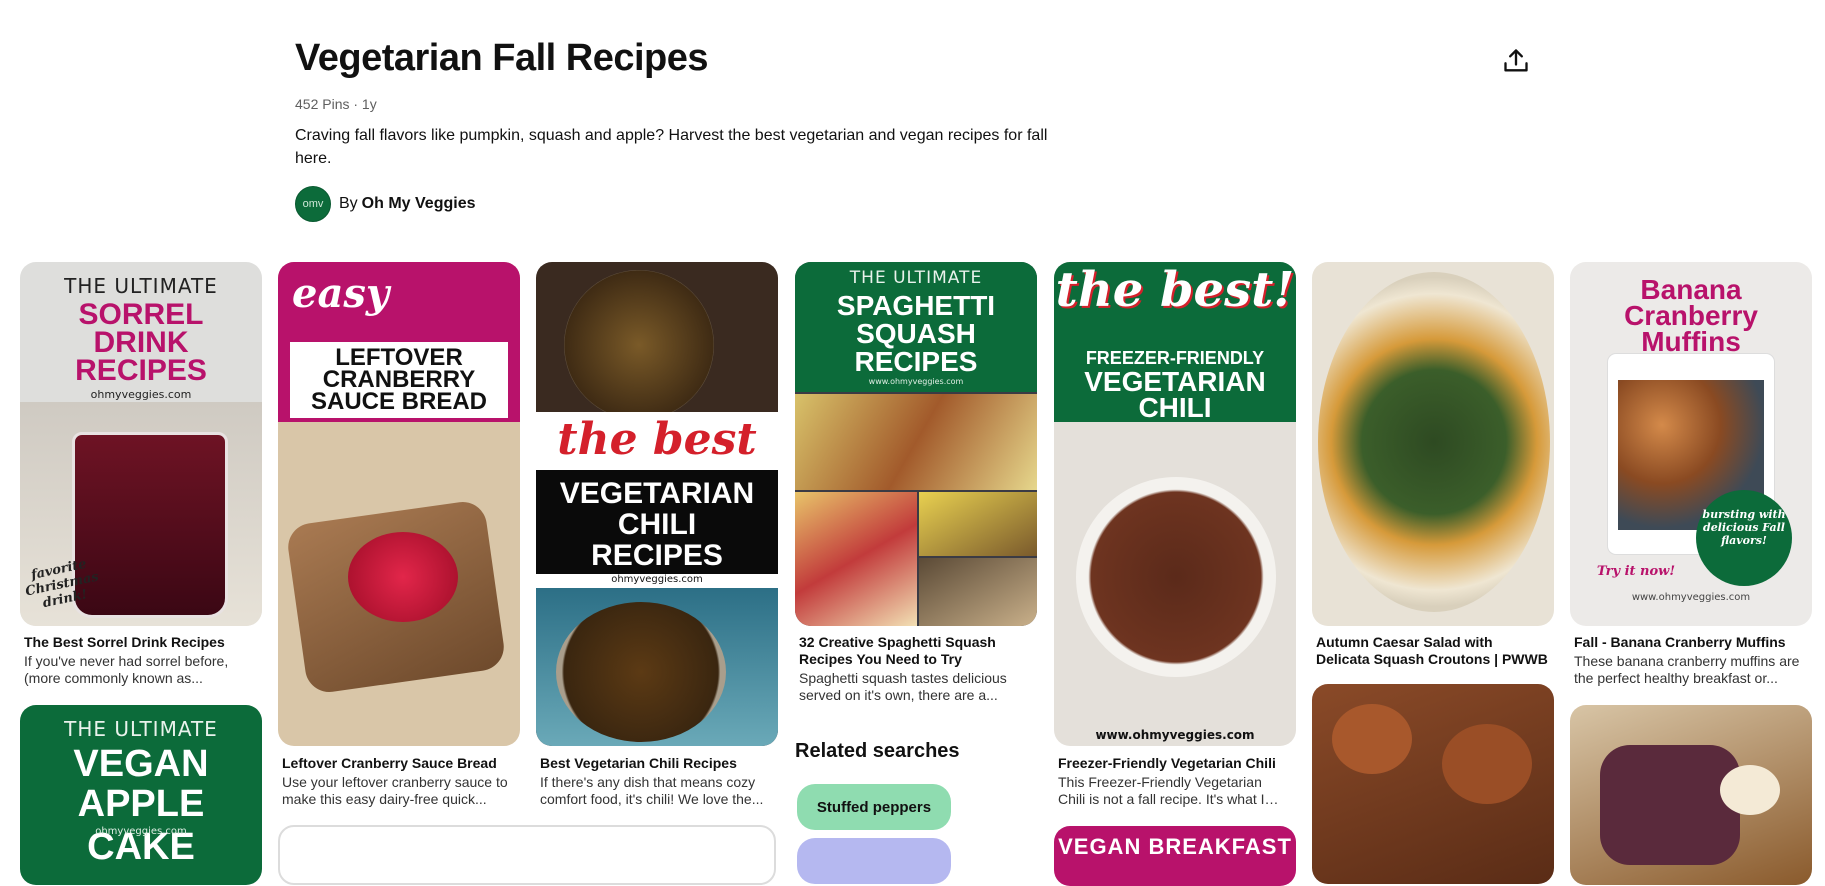 This screenshot has height=886, width=1825. Describe the element at coordinates (336, 104) in the screenshot. I see `board-meta: 452 Pins · 1y` at that location.